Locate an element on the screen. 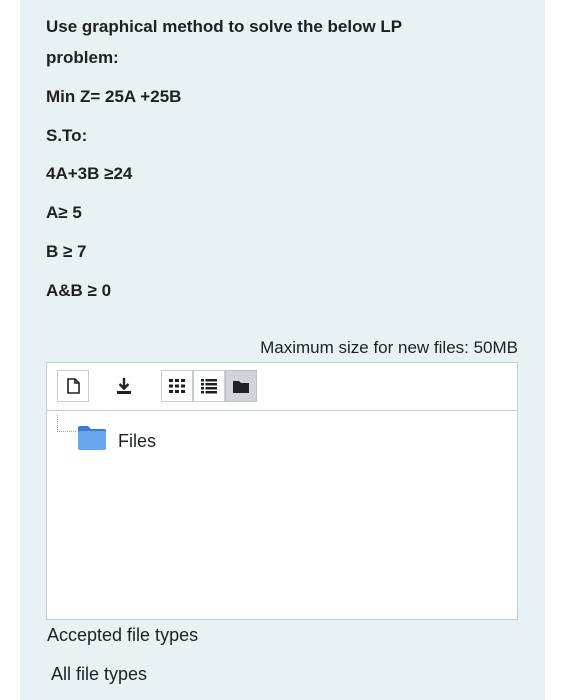  add-file-icon is located at coordinates (73, 386).